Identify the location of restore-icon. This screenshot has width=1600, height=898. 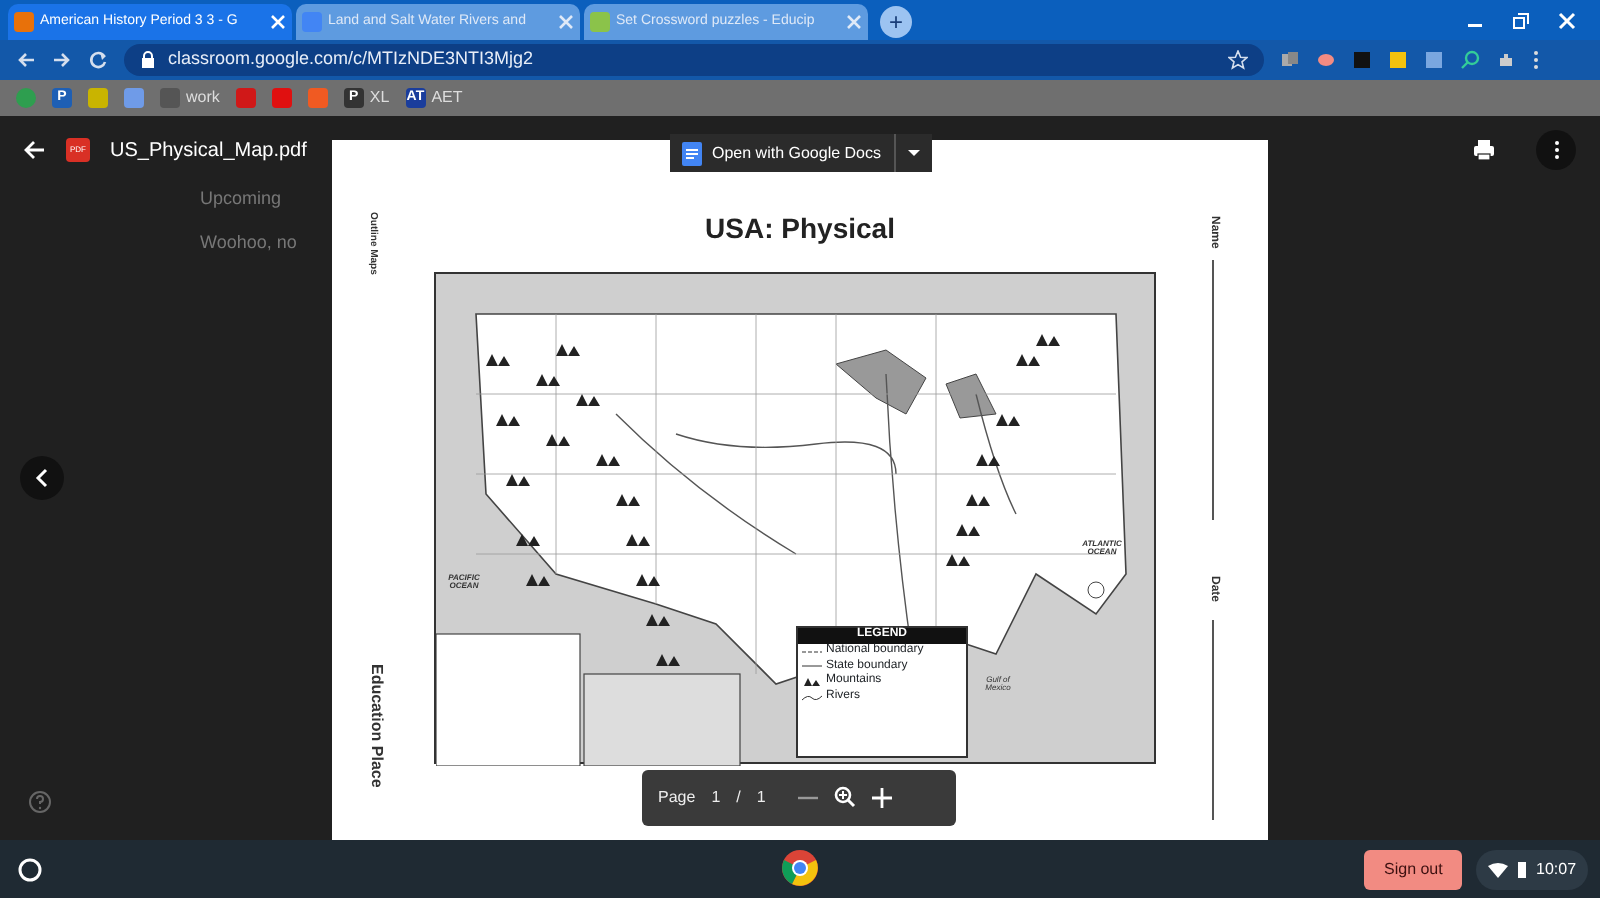
(1521, 20).